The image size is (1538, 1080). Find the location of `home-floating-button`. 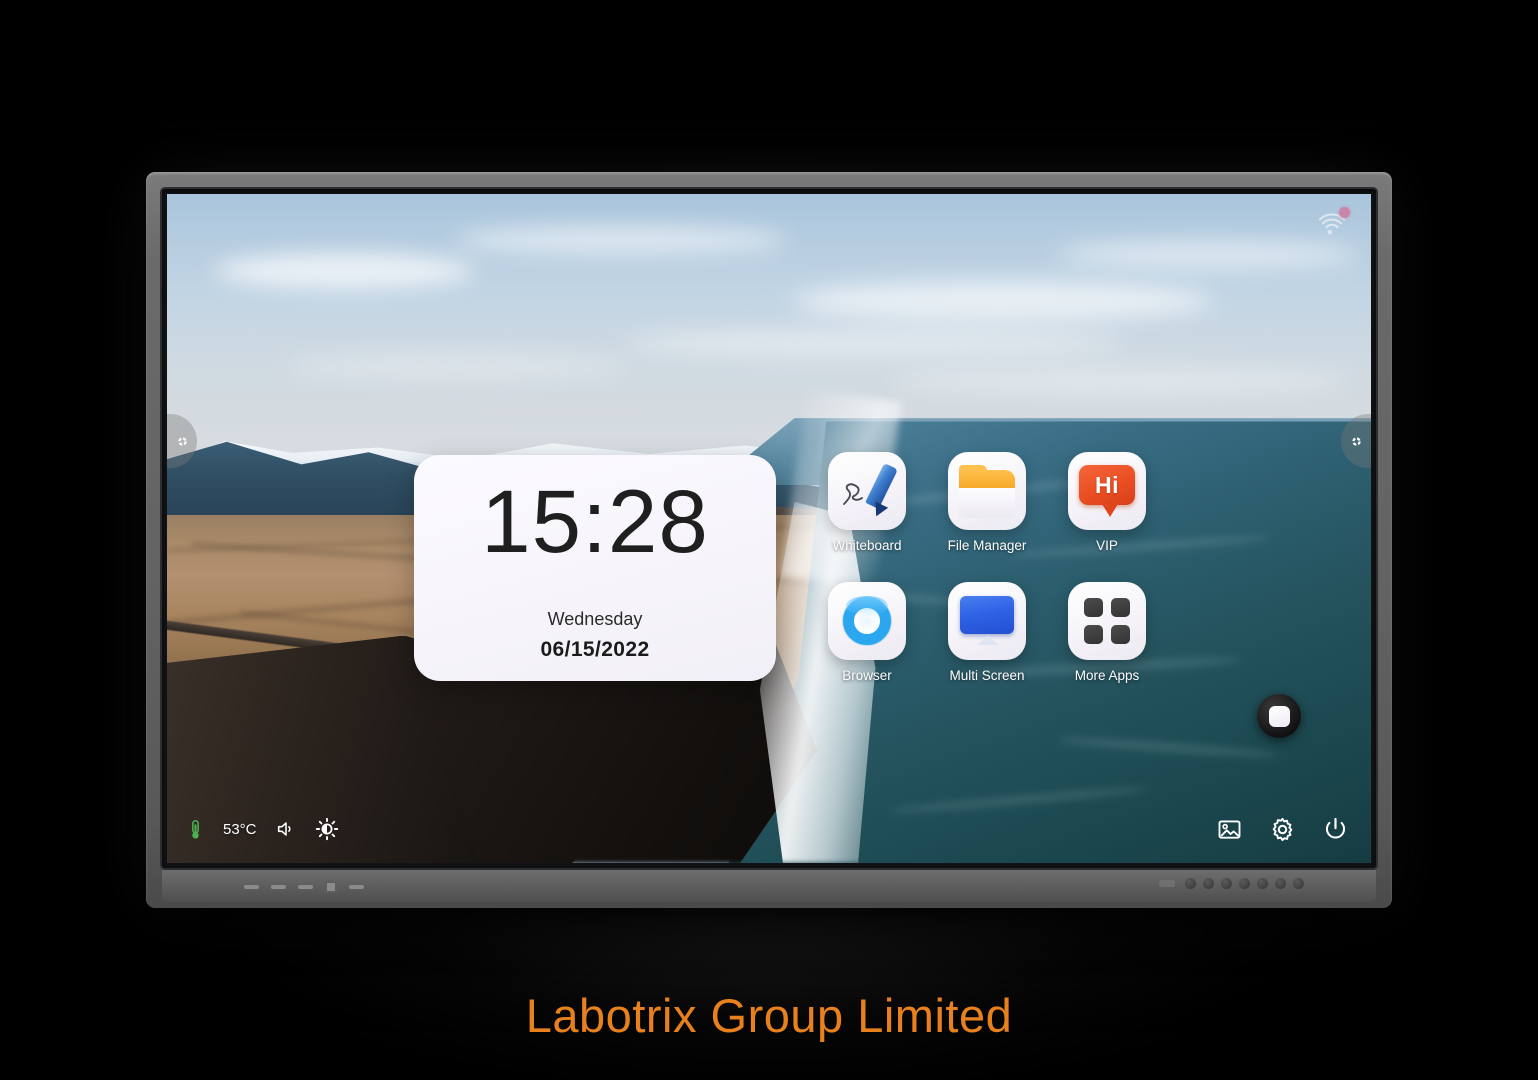

home-floating-button is located at coordinates (1279, 716).